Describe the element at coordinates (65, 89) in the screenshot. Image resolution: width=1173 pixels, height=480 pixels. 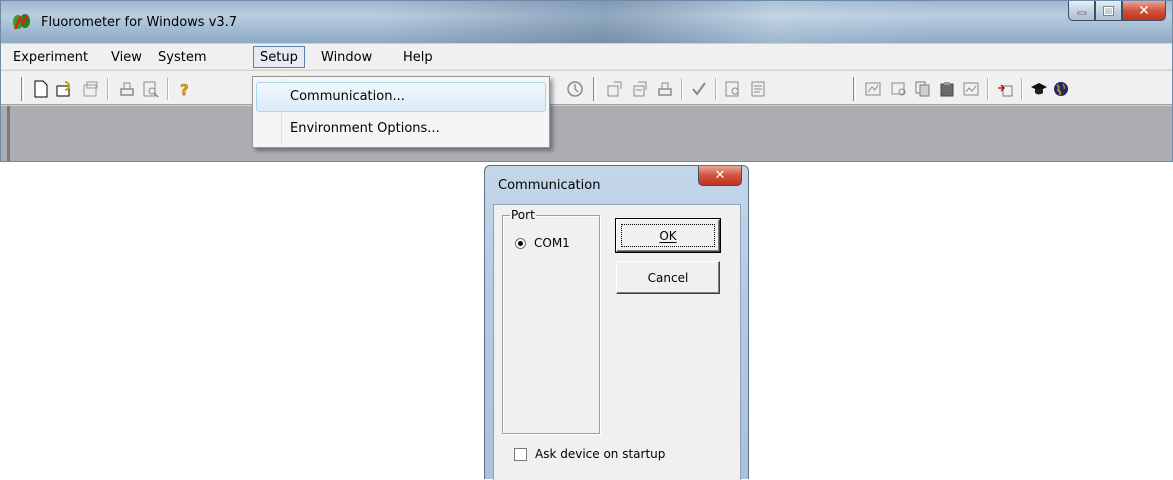
I see `open-icon` at that location.